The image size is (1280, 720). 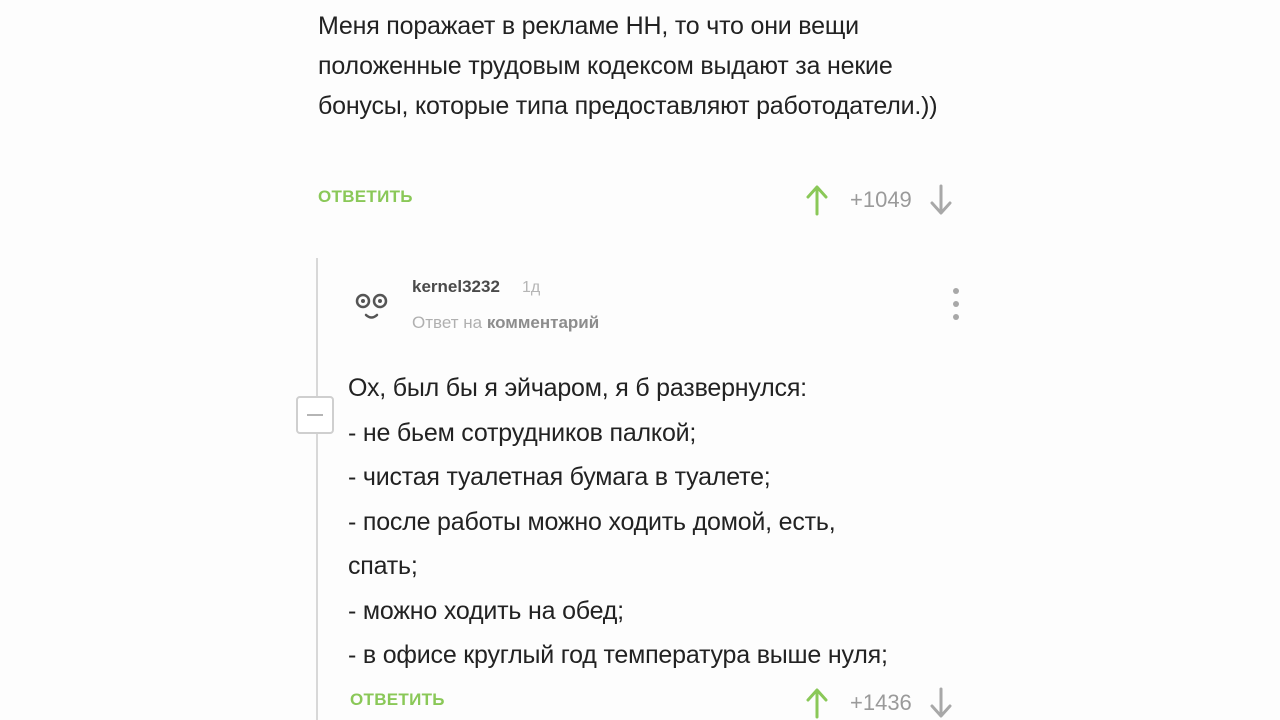 What do you see at coordinates (956, 291) in the screenshot?
I see `more-vertical-icon` at bounding box center [956, 291].